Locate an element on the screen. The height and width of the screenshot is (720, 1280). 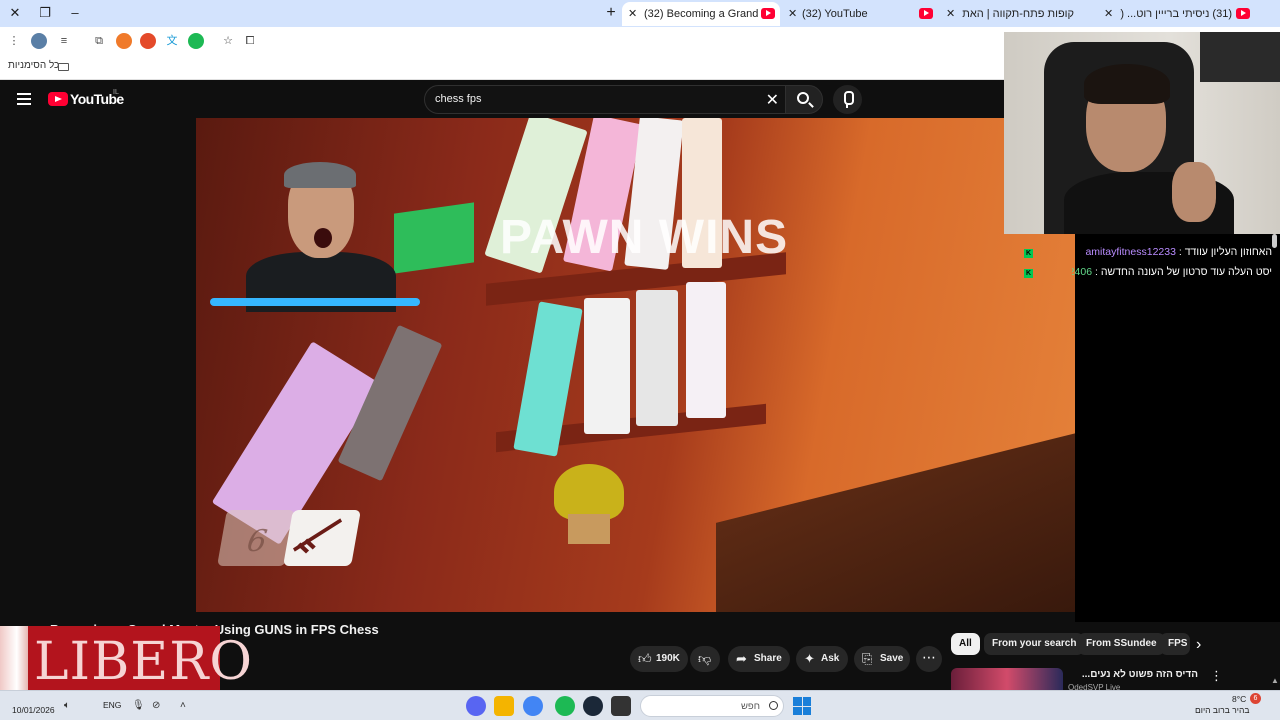
tab-youtube: ✕ (32) YouTube is located at coordinates (859, 14).